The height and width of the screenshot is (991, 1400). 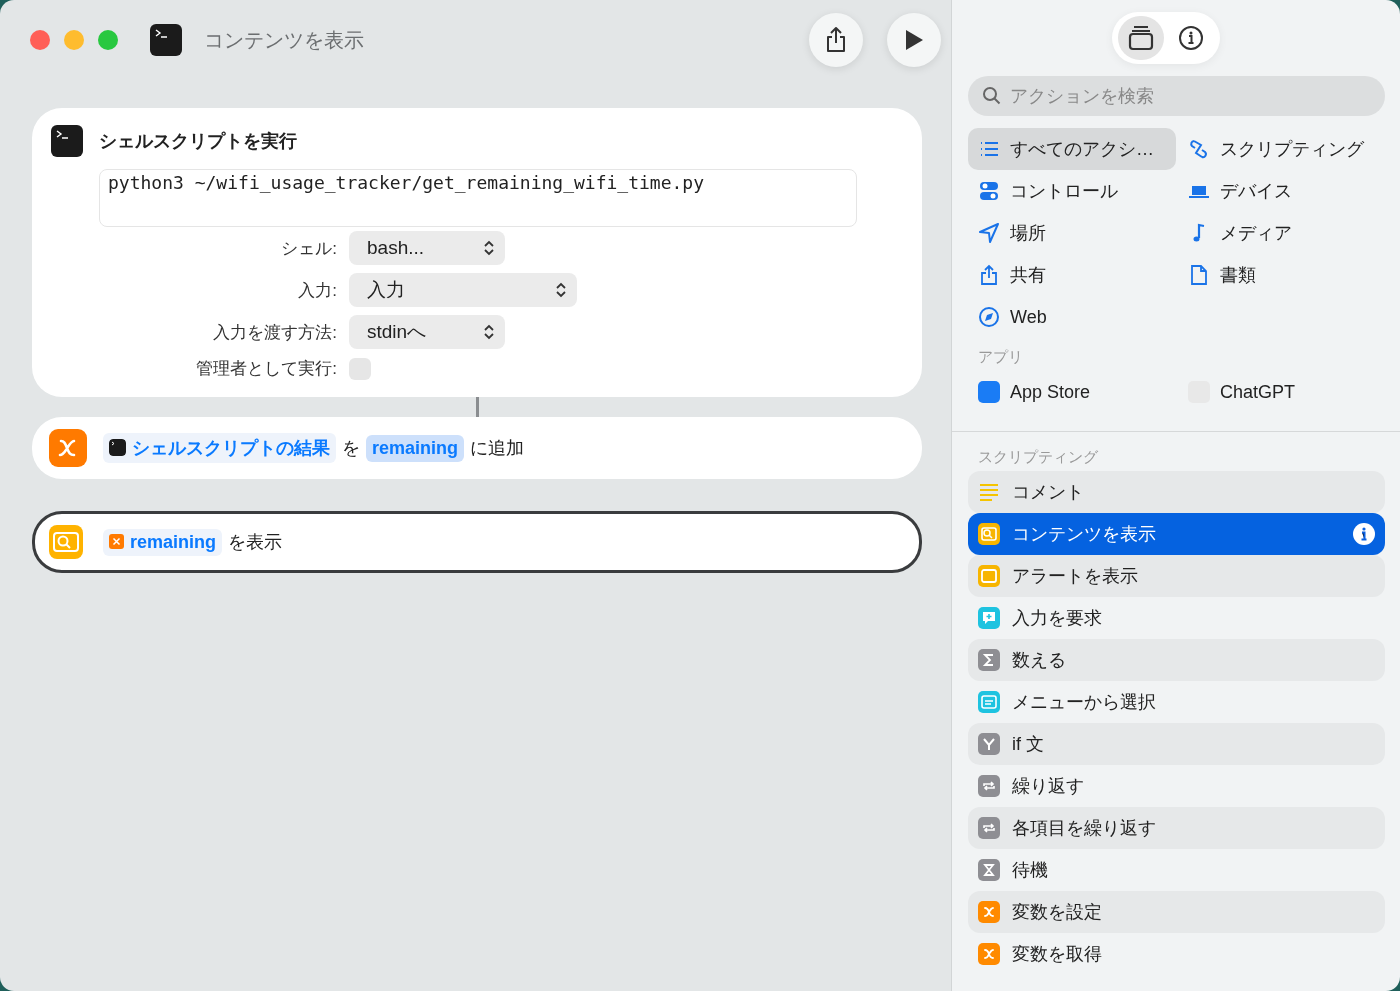 What do you see at coordinates (1072, 392) in the screenshot?
I see `app-item: App Store` at bounding box center [1072, 392].